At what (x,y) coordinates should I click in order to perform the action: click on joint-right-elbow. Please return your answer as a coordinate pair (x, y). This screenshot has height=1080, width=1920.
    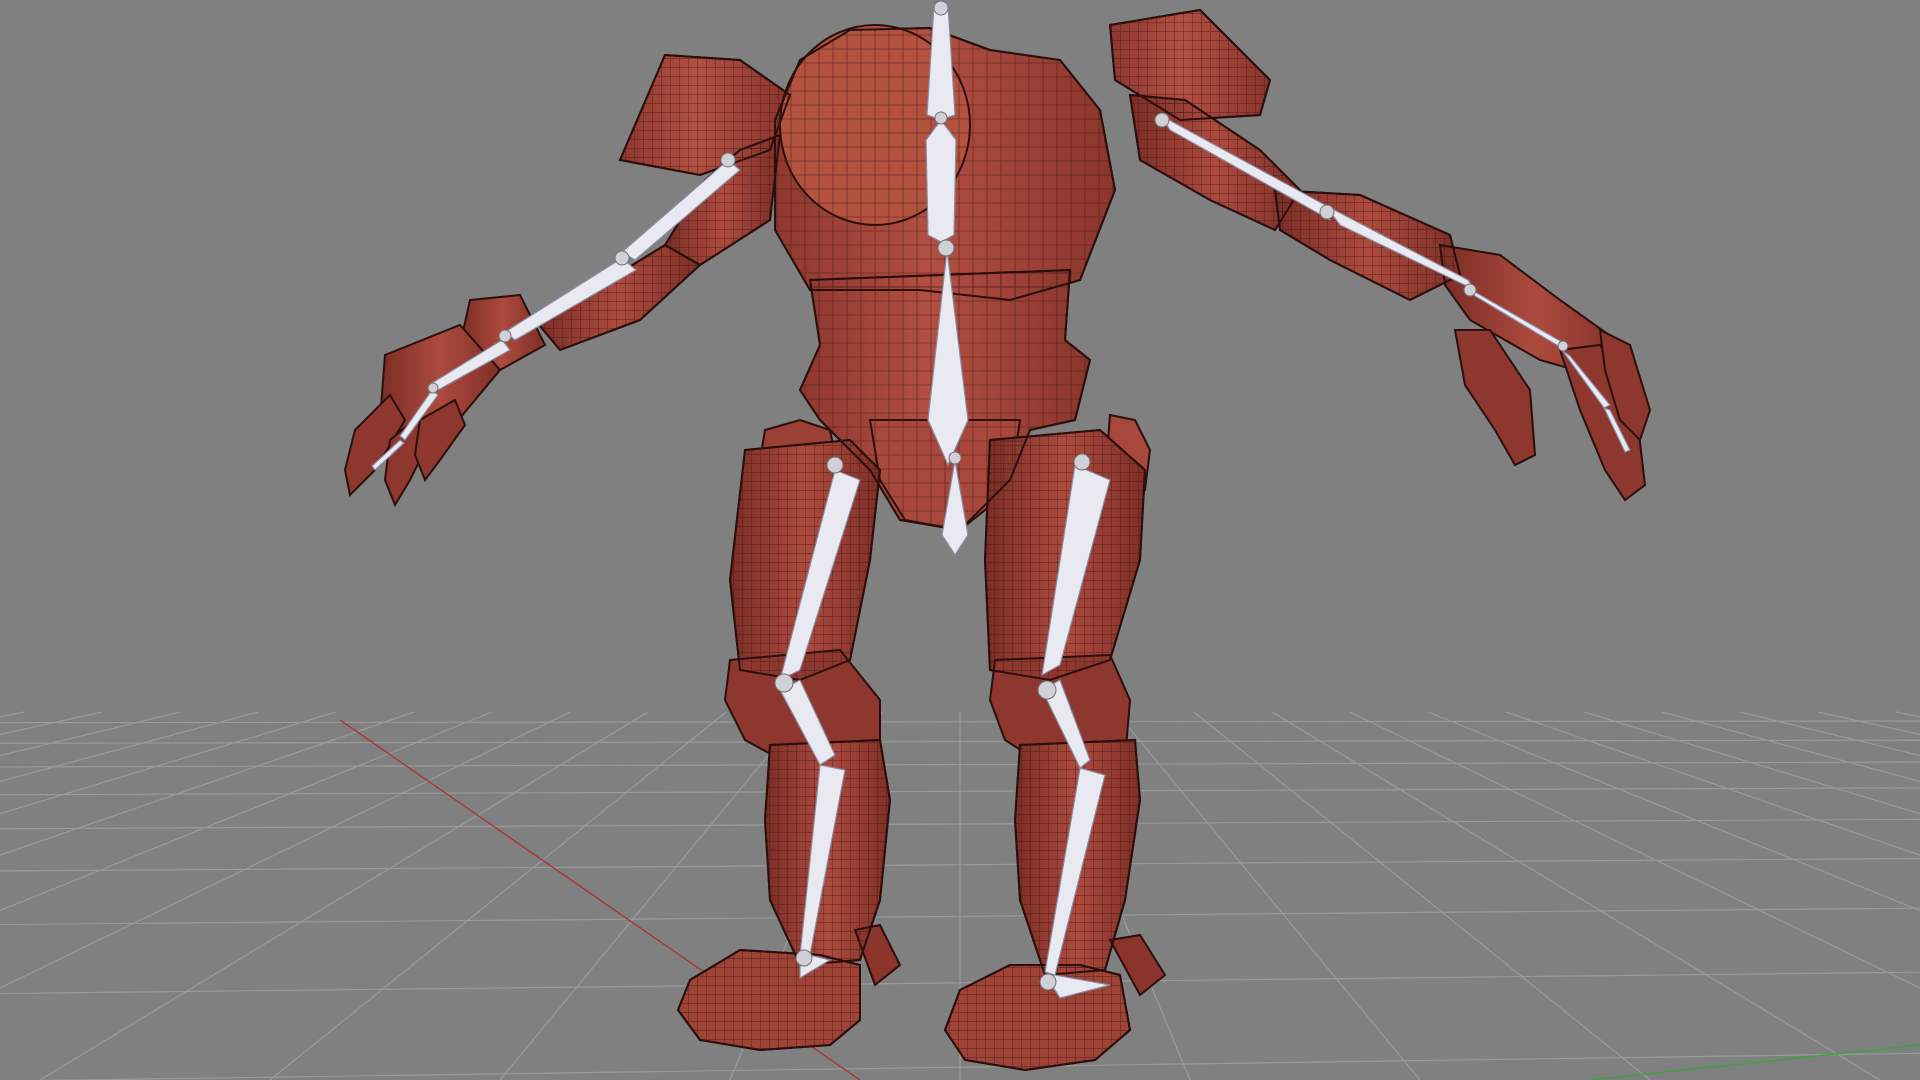
    Looking at the image, I should click on (1327, 212).